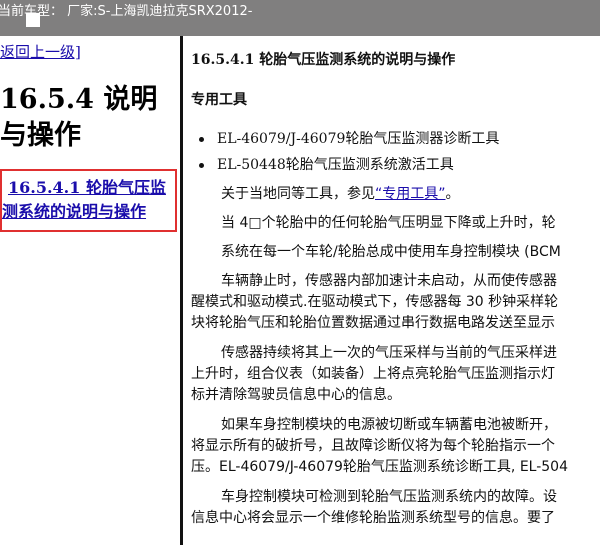 The height and width of the screenshot is (545, 600). Describe the element at coordinates (389, 425) in the screenshot. I see `paragraph-power-line1: 如果车身控制模块的电源被切断或车辆蓄电池被断开，` at that location.